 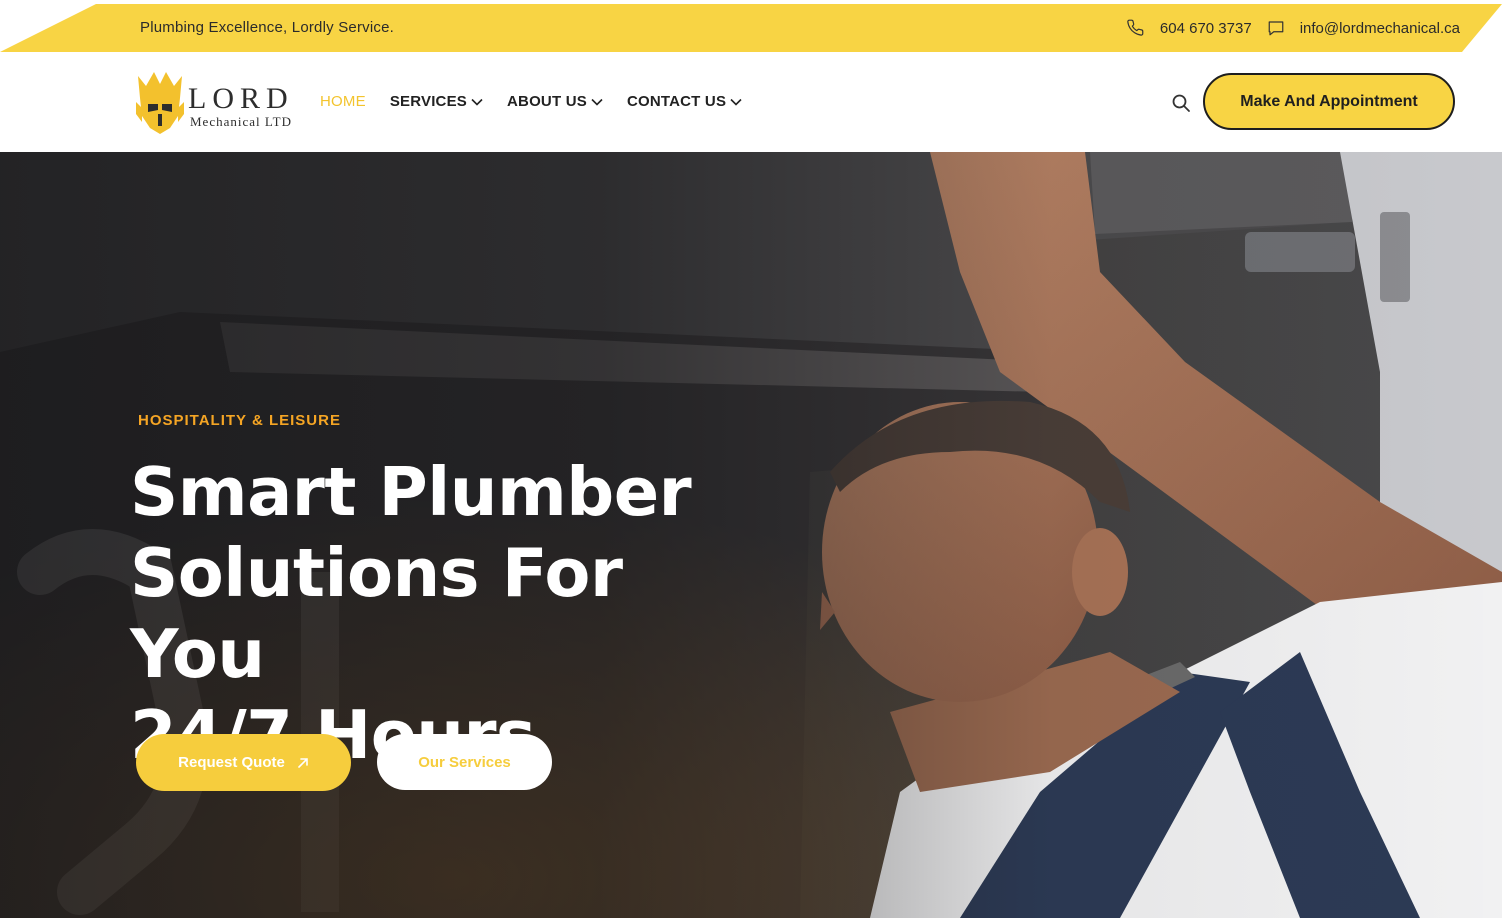 I want to click on nav-item-services: SERVICES, so click(x=436, y=101).